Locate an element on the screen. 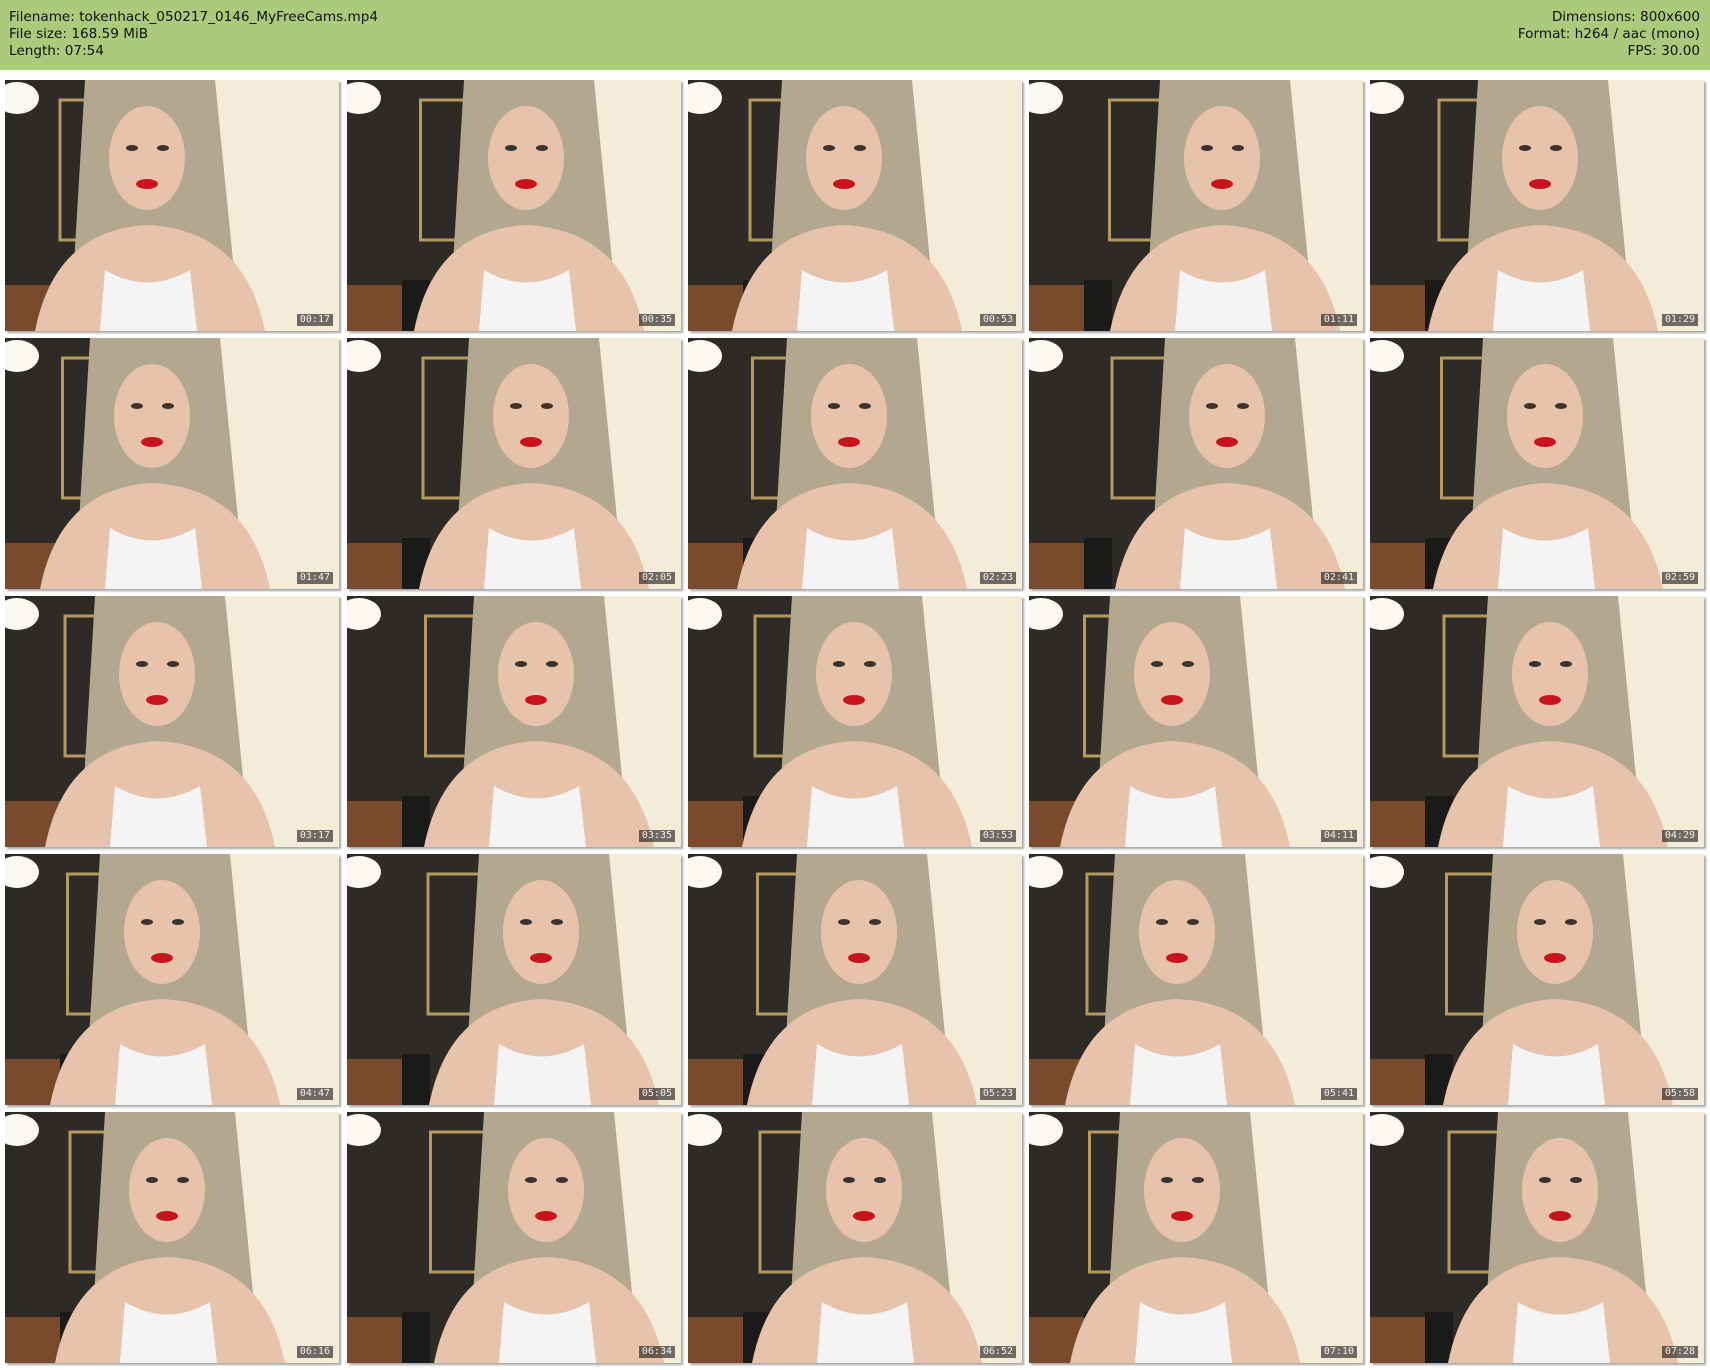 The height and width of the screenshot is (1370, 1710). video-thumbnail: 06:34 is located at coordinates (514, 1237).